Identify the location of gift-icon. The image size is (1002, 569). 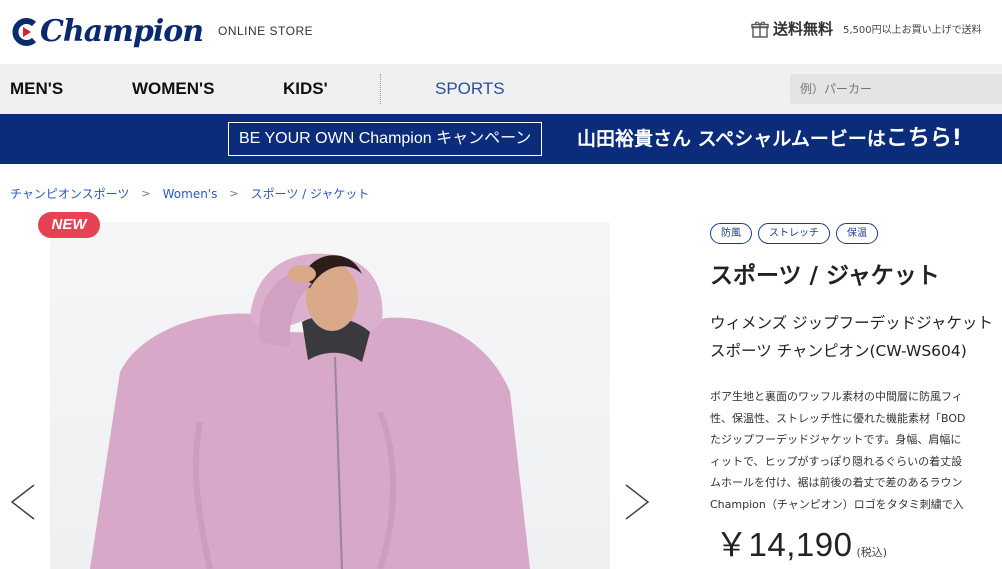
(760, 29).